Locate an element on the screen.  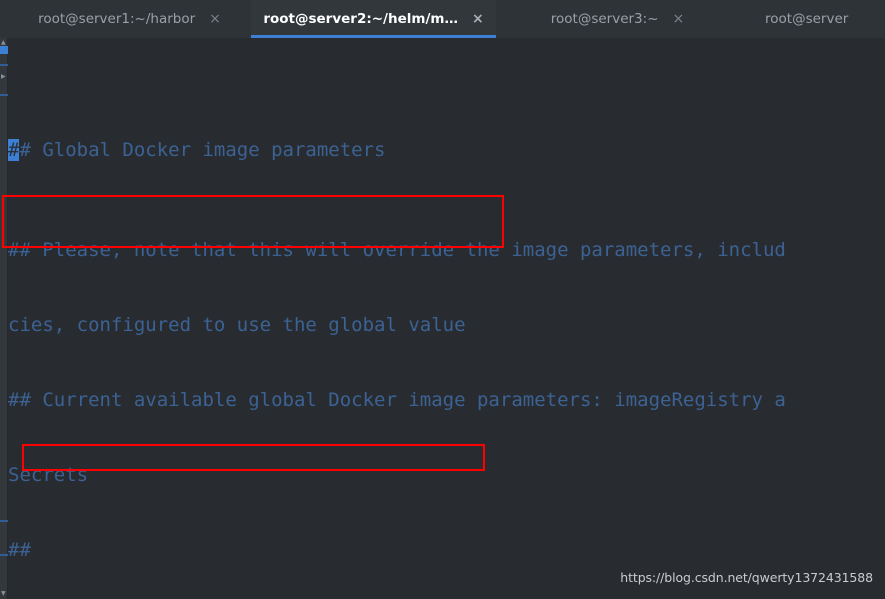
editor-line: ## Global Docker image parameters is located at coordinates (446, 150).